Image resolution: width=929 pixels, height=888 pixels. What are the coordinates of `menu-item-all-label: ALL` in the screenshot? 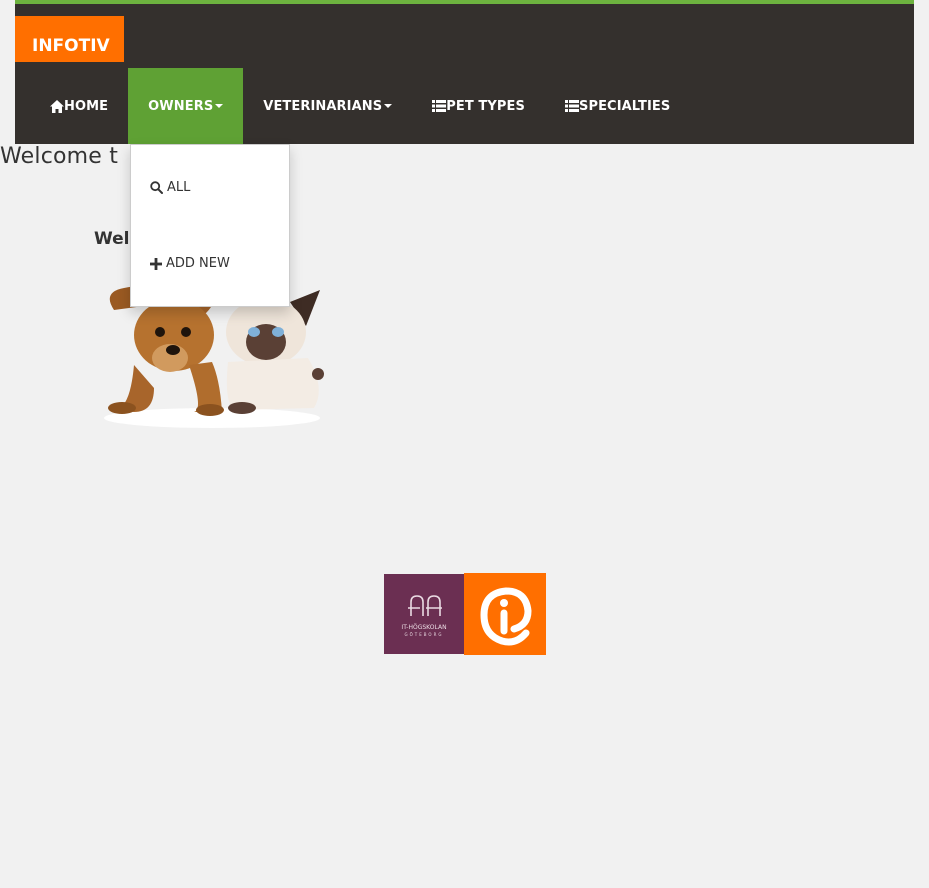 It's located at (179, 187).